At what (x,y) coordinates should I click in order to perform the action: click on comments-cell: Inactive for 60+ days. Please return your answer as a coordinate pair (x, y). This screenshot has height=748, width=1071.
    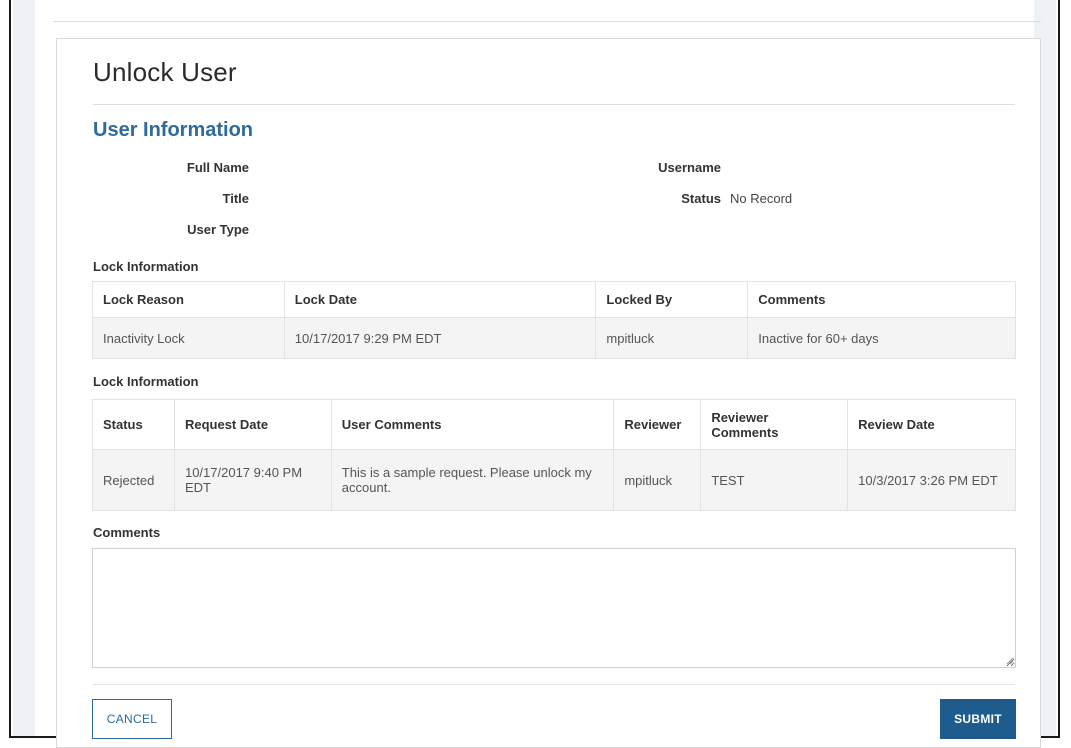
    Looking at the image, I should click on (881, 338).